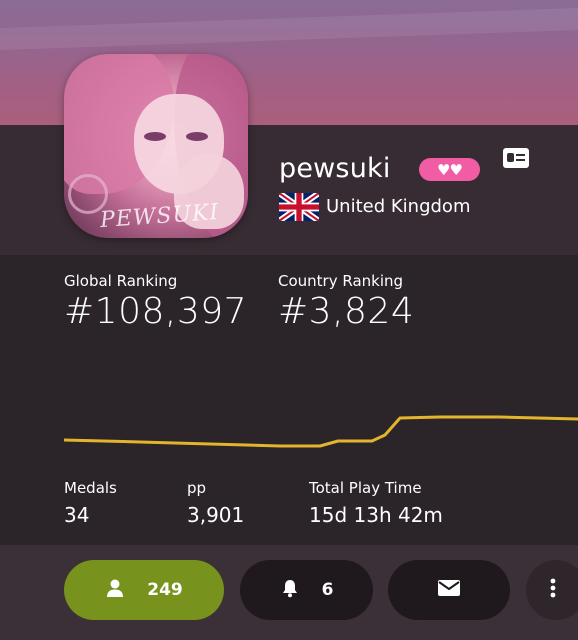  Describe the element at coordinates (90, 488) in the screenshot. I see `medals-label: Medals` at that location.